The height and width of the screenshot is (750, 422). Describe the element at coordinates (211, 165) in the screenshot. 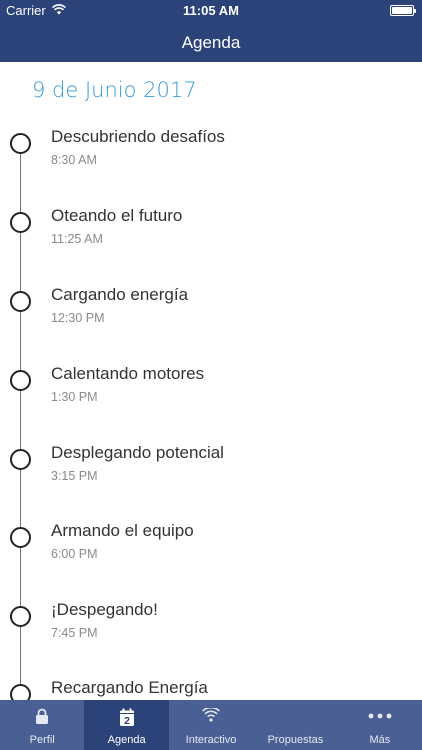

I see `agenda-event: Descubriendo desafíos 8:30 AM` at that location.